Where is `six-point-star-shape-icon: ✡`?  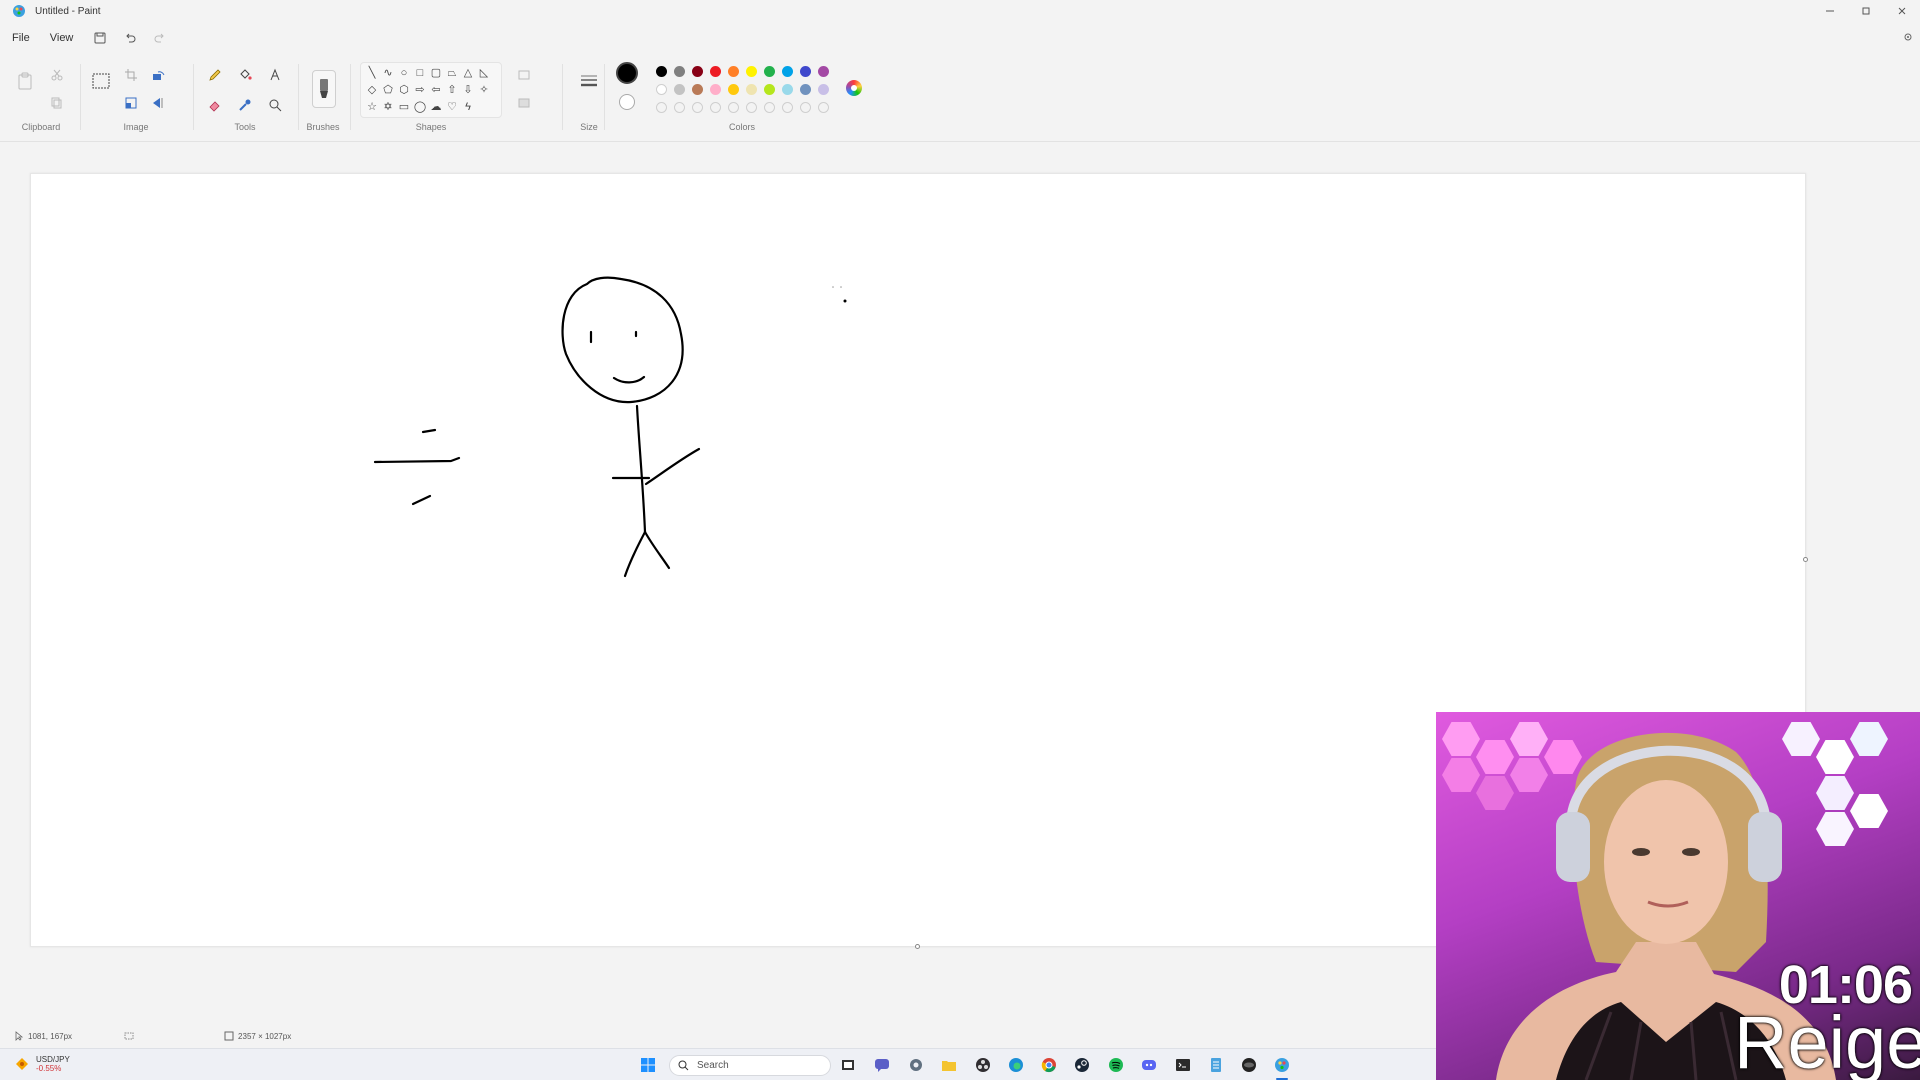
six-point-star-shape-icon: ✡ is located at coordinates (388, 107).